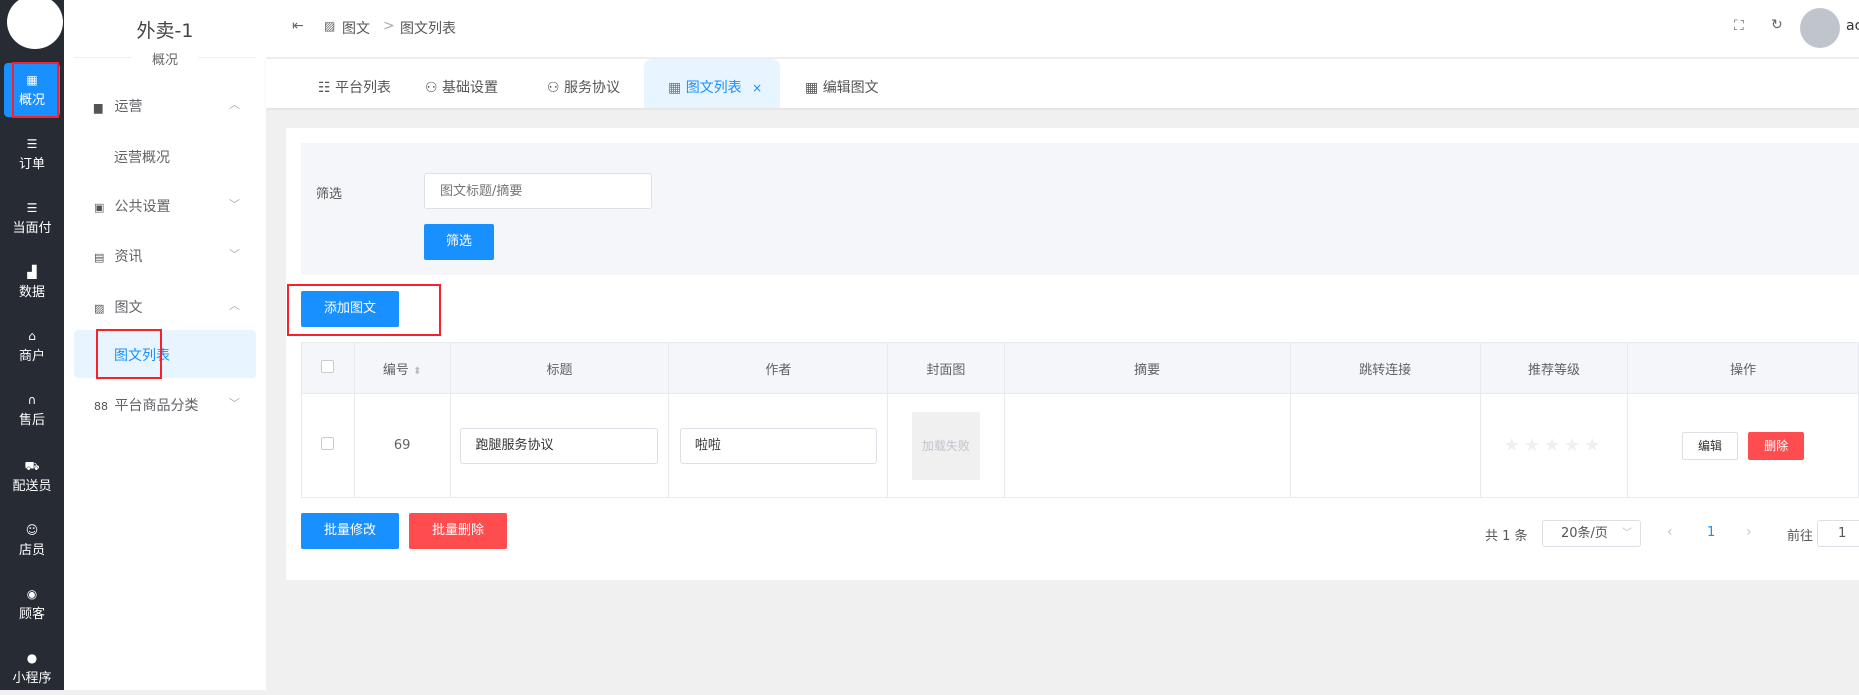 Image resolution: width=1859 pixels, height=695 pixels. Describe the element at coordinates (946, 368) in the screenshot. I see `column-header: 封面图` at that location.